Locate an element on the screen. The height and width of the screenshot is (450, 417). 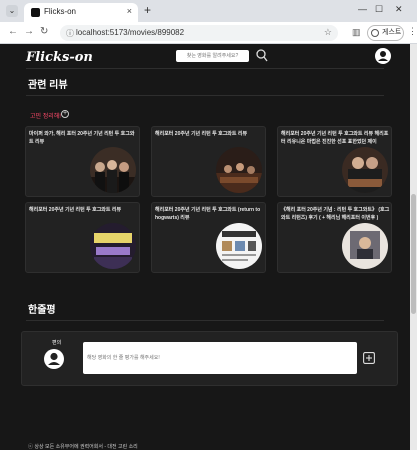
profile-button: 게스트 is located at coordinates (385, 33).